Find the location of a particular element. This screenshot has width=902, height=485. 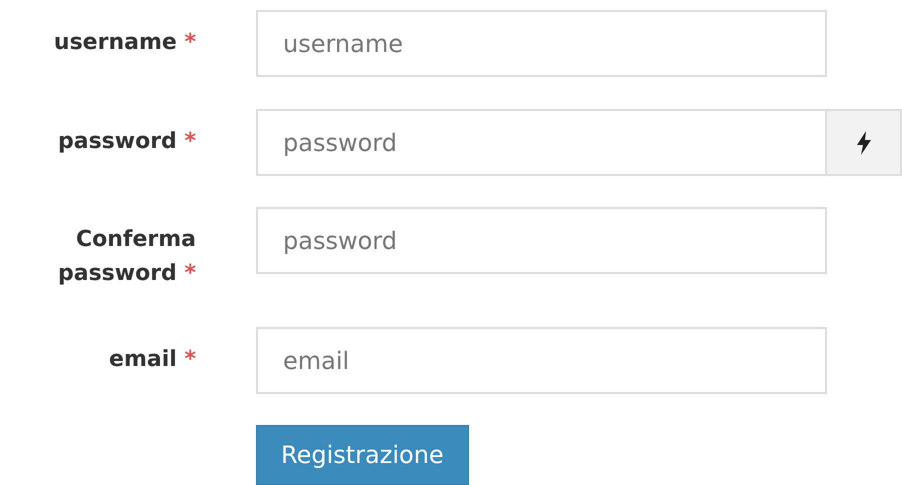

generate-button is located at coordinates (864, 142).